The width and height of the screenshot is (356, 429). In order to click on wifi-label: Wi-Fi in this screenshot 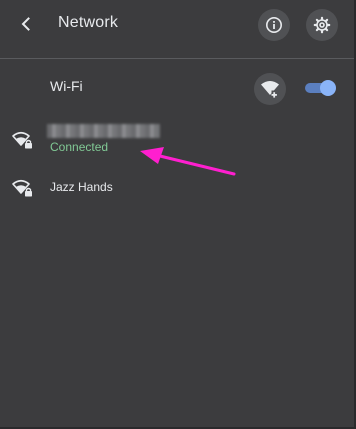, I will do `click(66, 86)`.